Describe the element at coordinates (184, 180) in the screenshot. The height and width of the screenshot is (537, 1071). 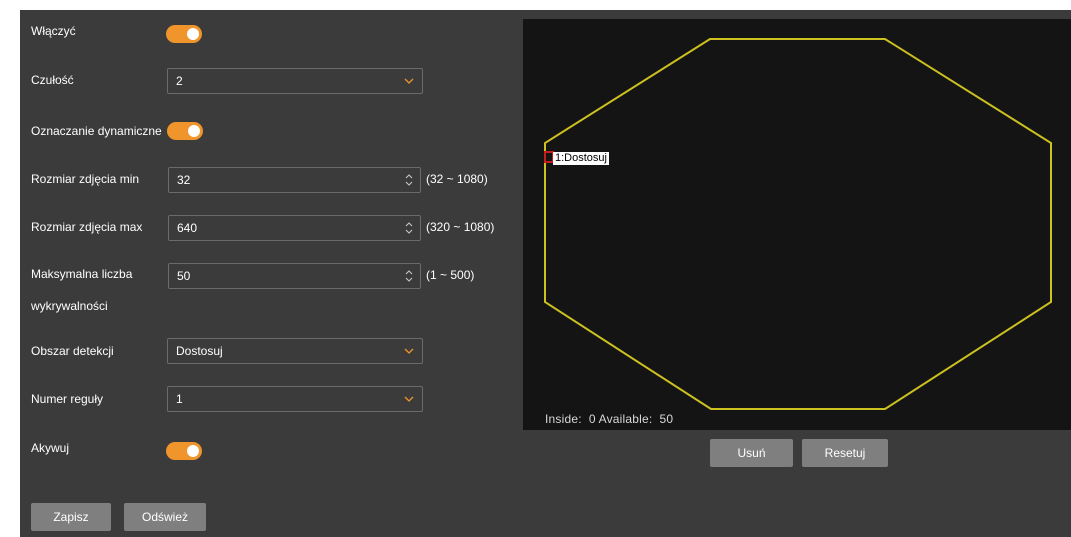
I see `min-size-value: 32` at that location.